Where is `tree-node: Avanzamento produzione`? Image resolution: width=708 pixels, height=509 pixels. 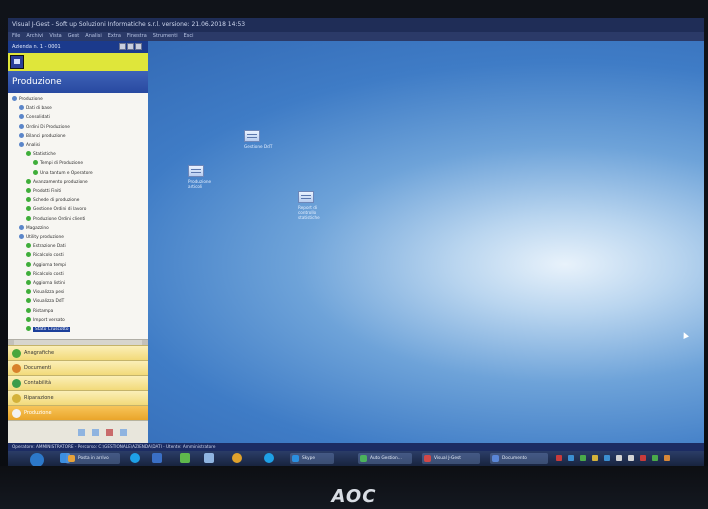
tree-node: Avanzamento produzione is located at coordinates (57, 182).